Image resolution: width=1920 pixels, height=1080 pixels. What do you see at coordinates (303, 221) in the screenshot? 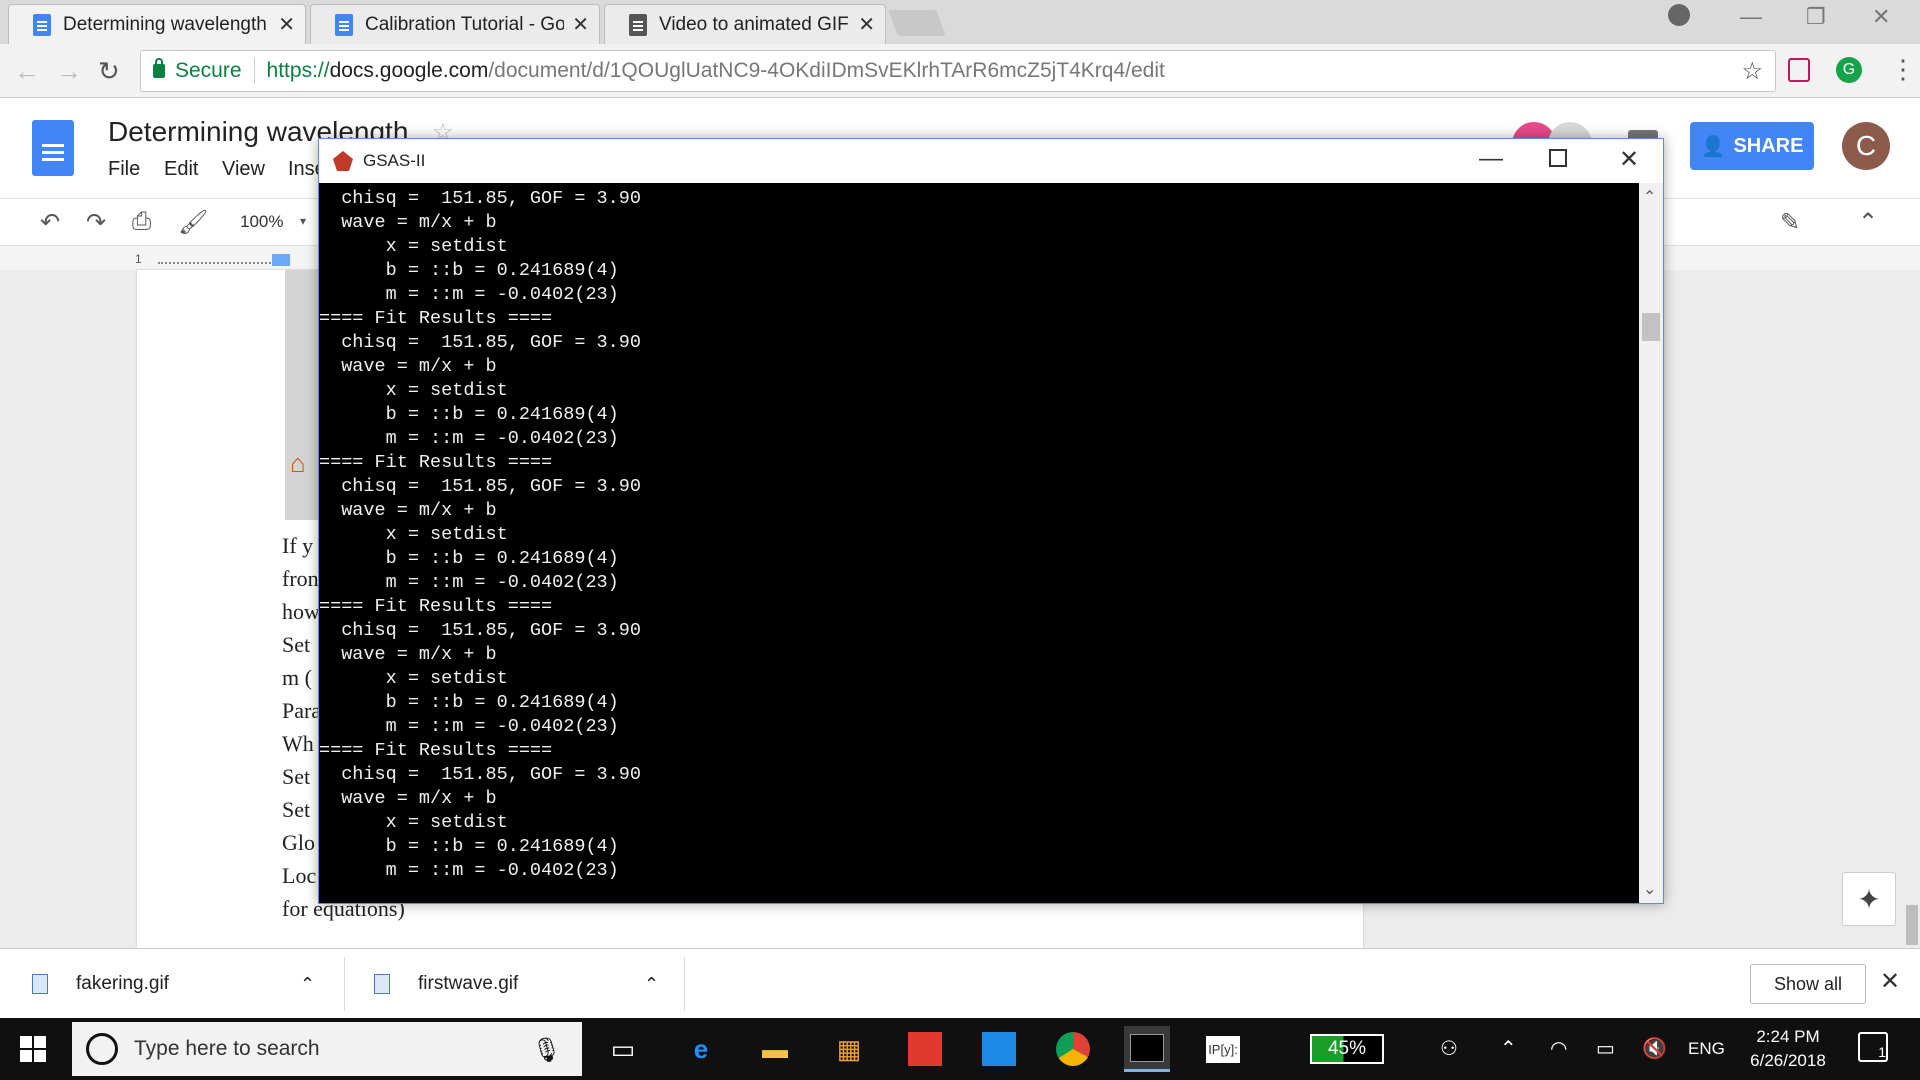
I see `chevron-down-icon: ▾` at bounding box center [303, 221].